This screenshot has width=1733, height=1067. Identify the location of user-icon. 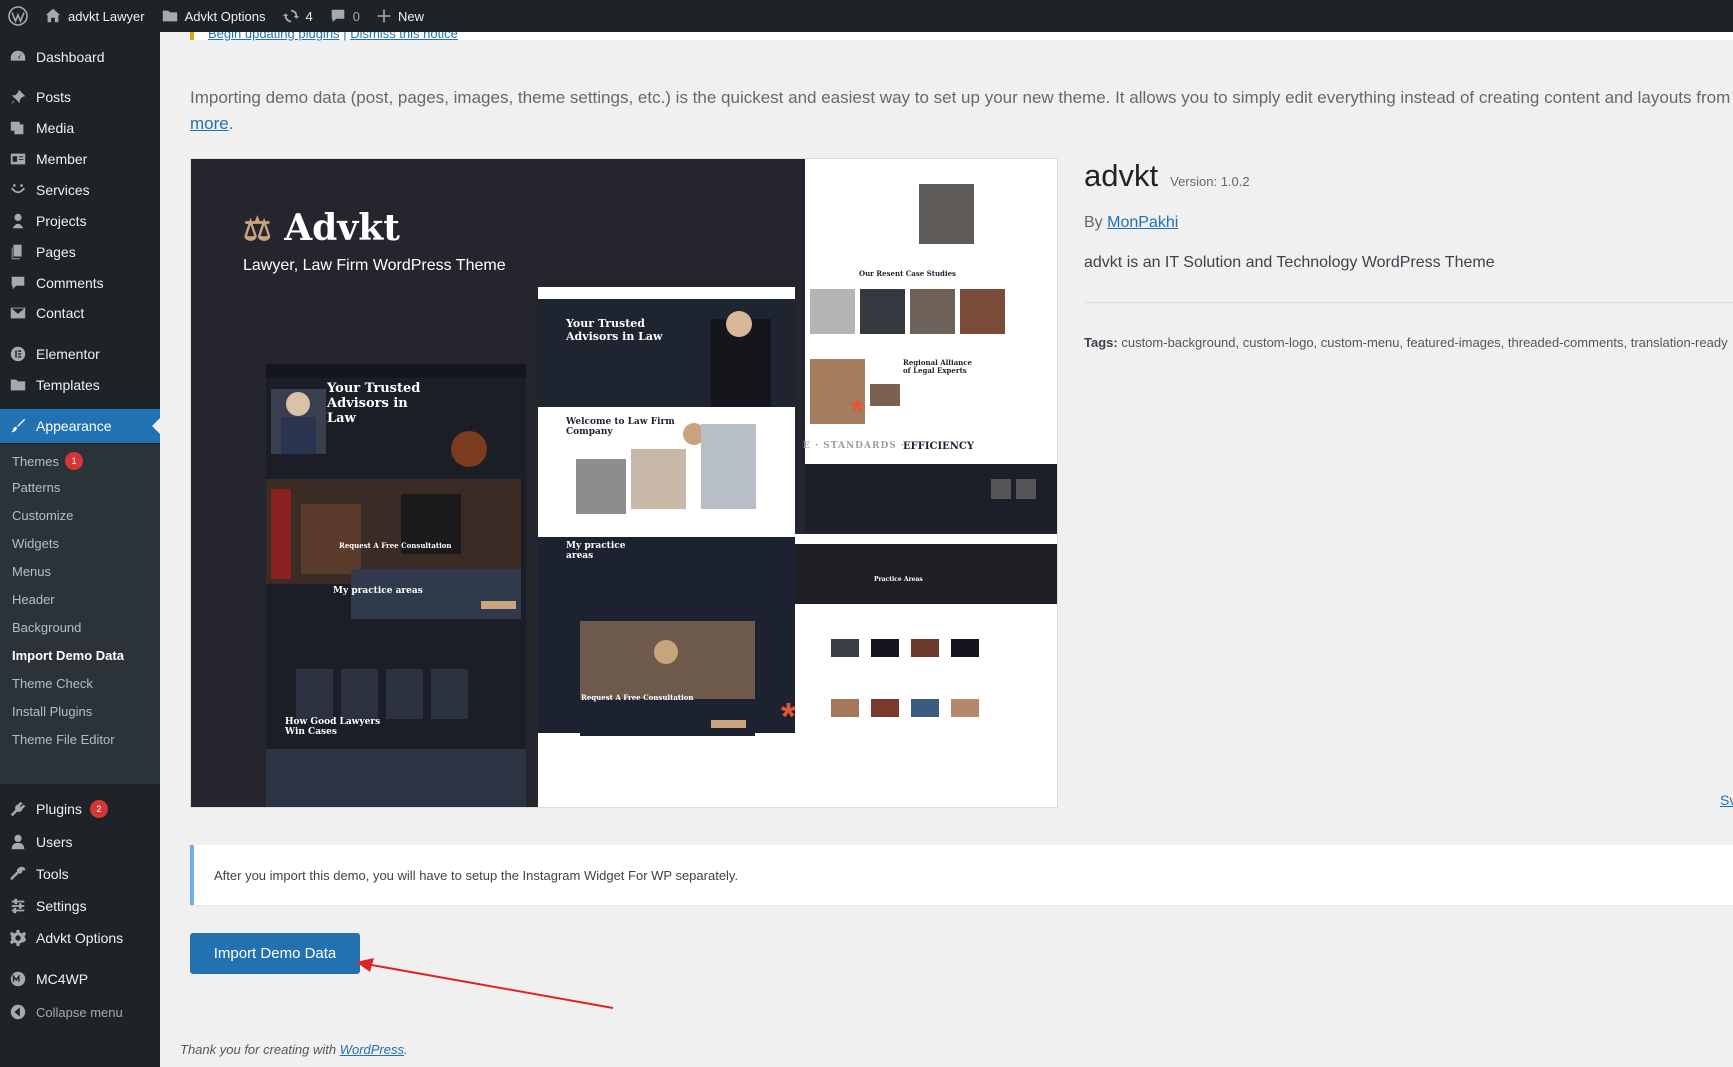
(18, 842).